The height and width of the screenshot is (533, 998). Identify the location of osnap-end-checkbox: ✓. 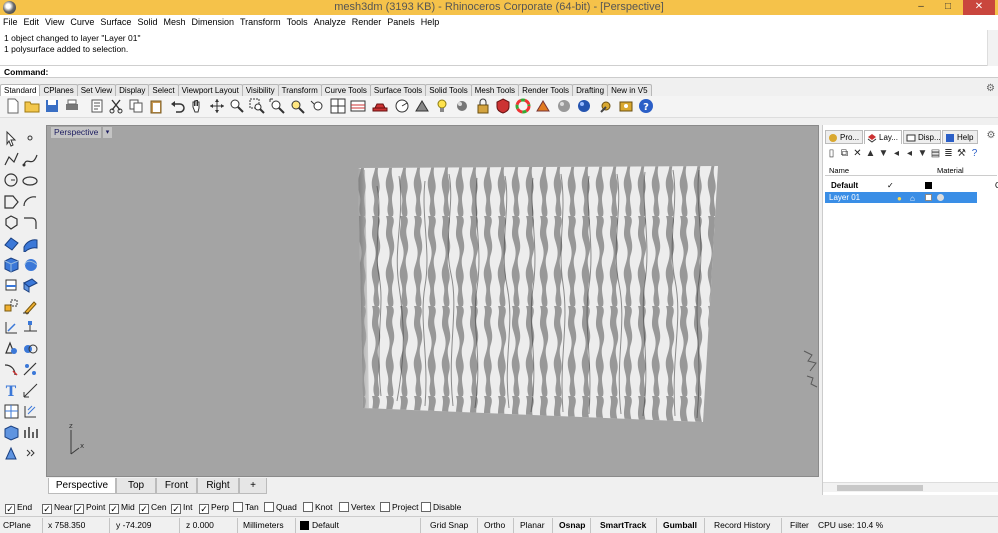
(10, 509).